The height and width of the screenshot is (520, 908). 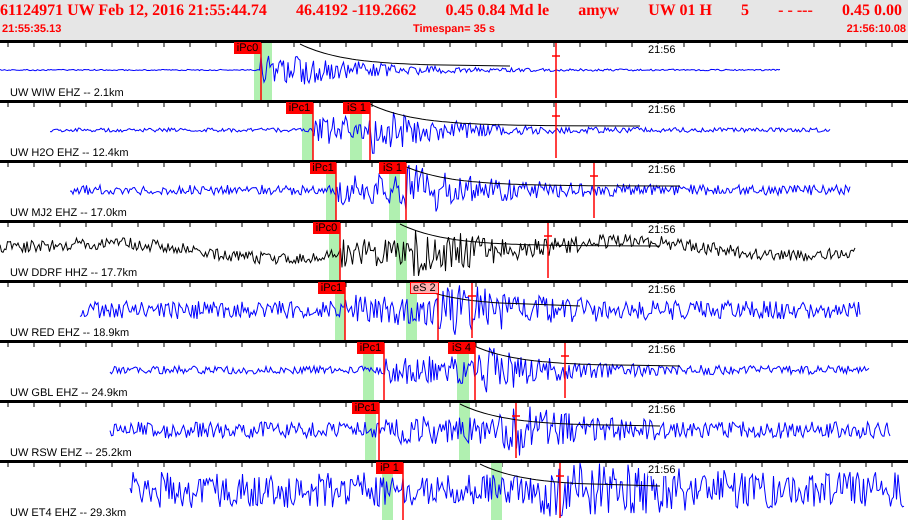 What do you see at coordinates (424, 288) in the screenshot?
I see `pick-label: eS 2` at bounding box center [424, 288].